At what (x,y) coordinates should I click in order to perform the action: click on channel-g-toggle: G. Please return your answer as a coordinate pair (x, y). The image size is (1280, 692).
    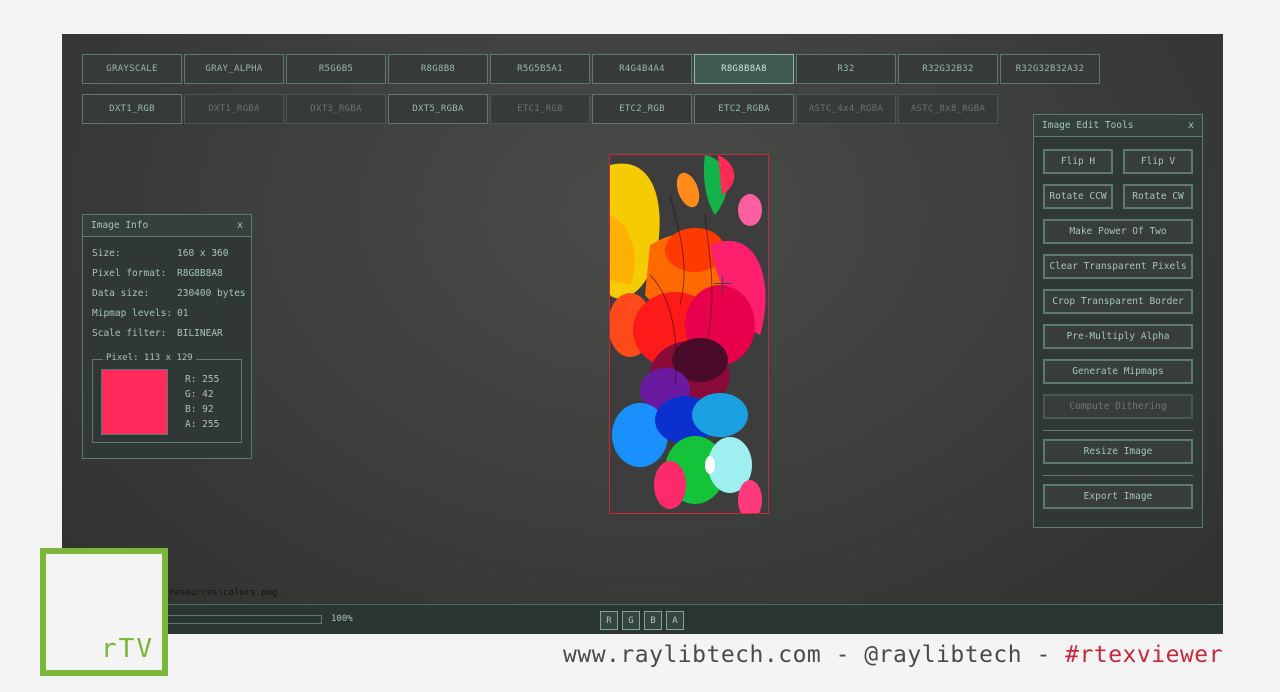
    Looking at the image, I should click on (631, 620).